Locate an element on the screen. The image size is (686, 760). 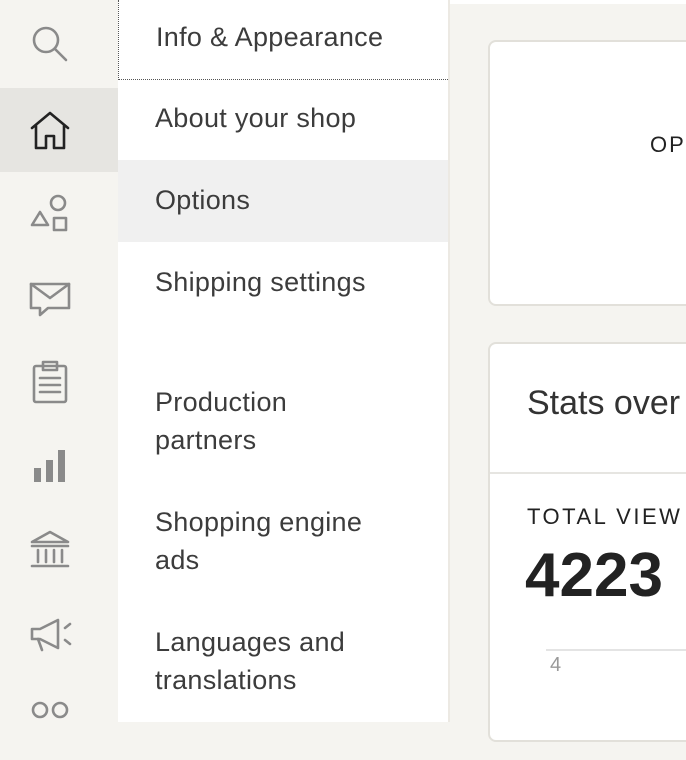
rail-messages is located at coordinates (59, 298).